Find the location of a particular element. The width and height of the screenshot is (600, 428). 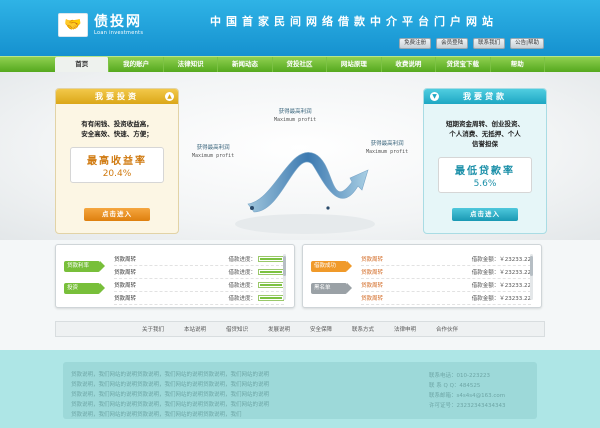

nav-item-home: 首页 is located at coordinates (82, 64).